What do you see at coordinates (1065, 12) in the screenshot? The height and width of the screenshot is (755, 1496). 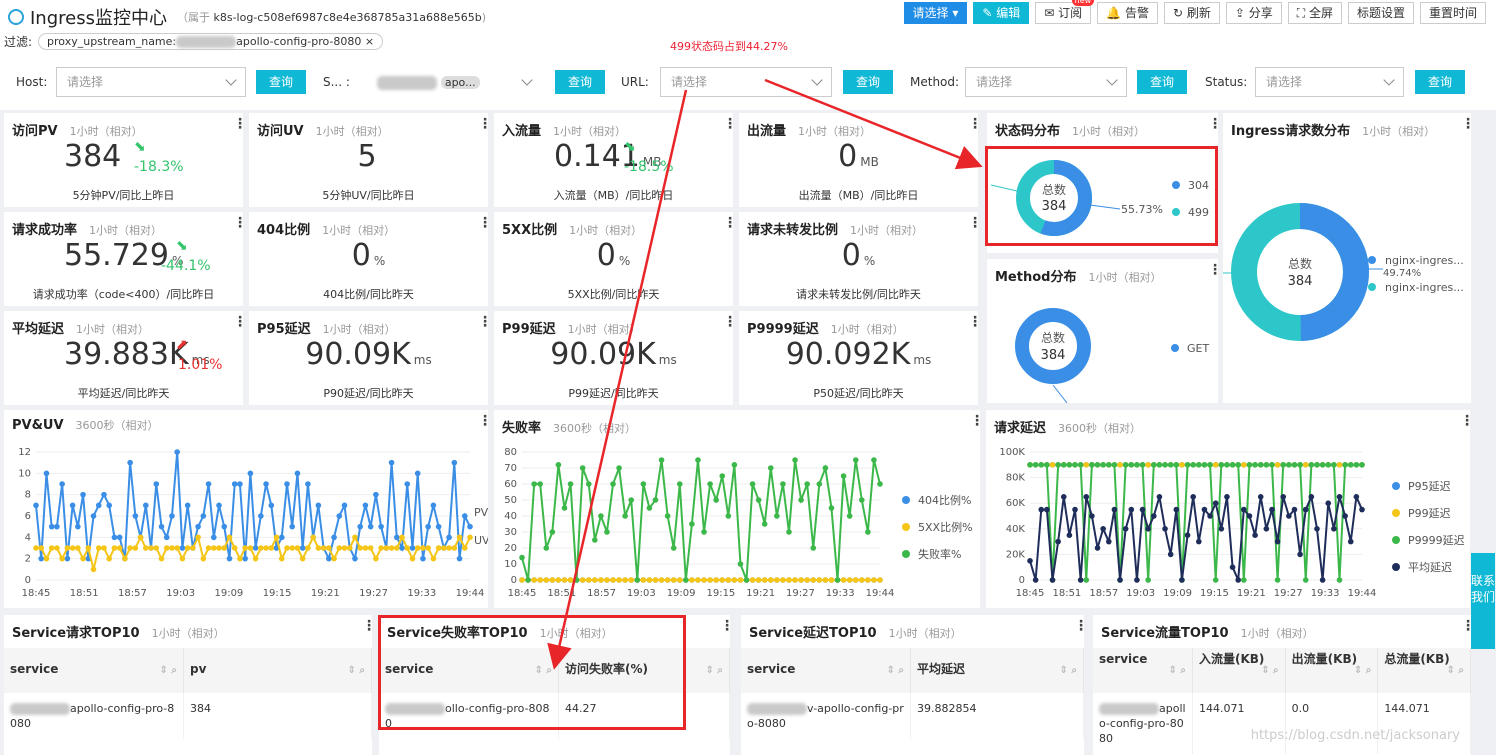 I see `subscribe-button: ✉ 订阅 new` at bounding box center [1065, 12].